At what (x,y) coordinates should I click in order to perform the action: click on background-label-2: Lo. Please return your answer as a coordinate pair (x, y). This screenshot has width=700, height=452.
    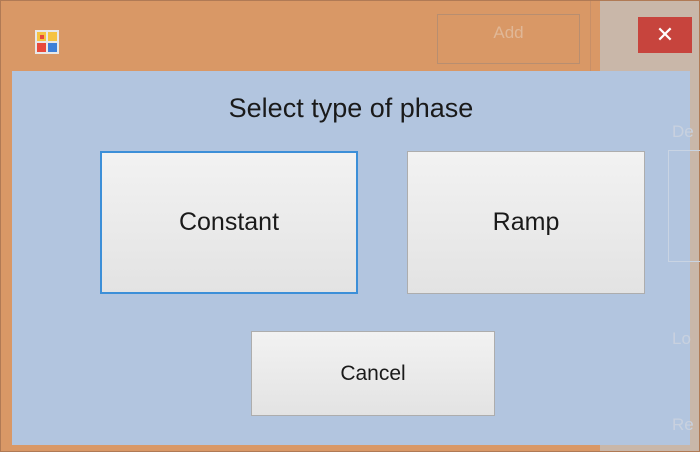
    Looking at the image, I should click on (681, 338).